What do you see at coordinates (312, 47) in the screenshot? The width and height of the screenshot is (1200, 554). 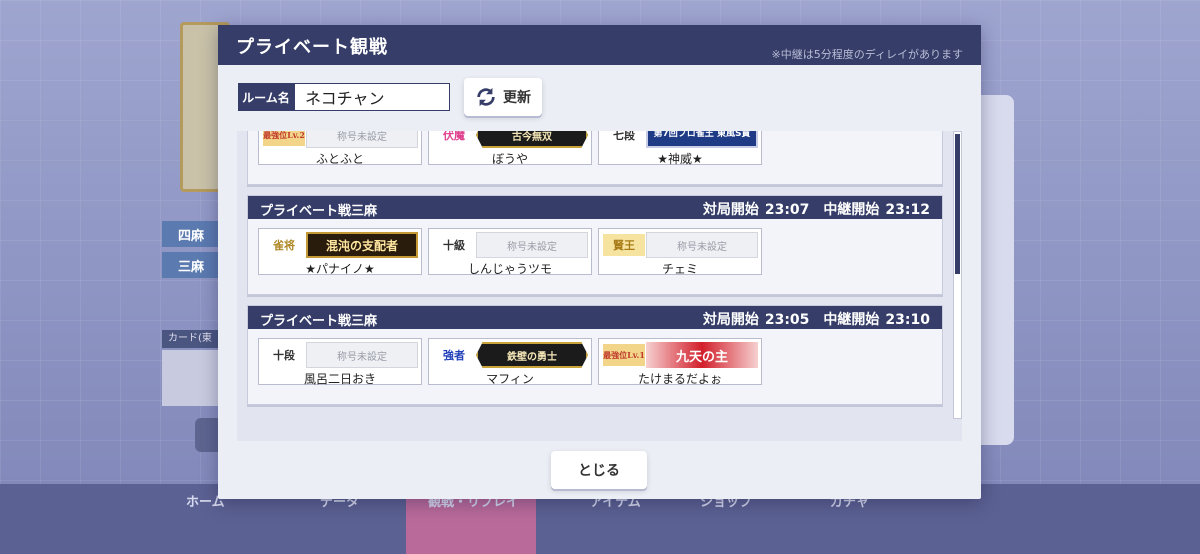 I see `dialog-title: プライベート観戦` at bounding box center [312, 47].